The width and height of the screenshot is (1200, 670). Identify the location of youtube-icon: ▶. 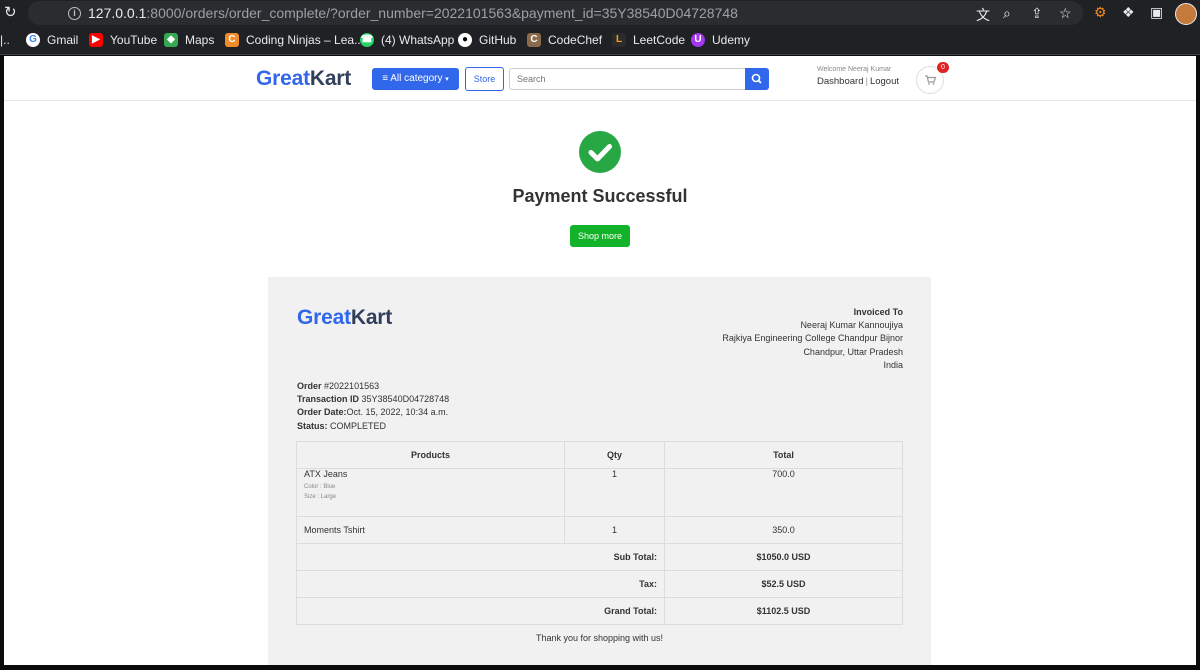
(96, 40).